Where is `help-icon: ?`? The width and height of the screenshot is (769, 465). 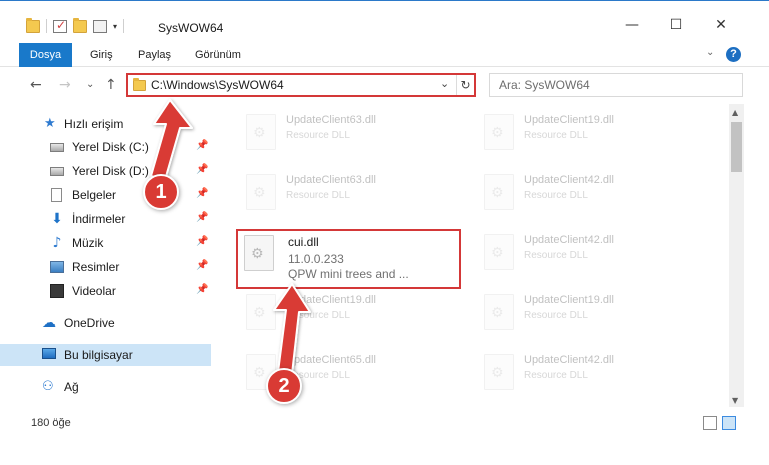 help-icon: ? is located at coordinates (733, 54).